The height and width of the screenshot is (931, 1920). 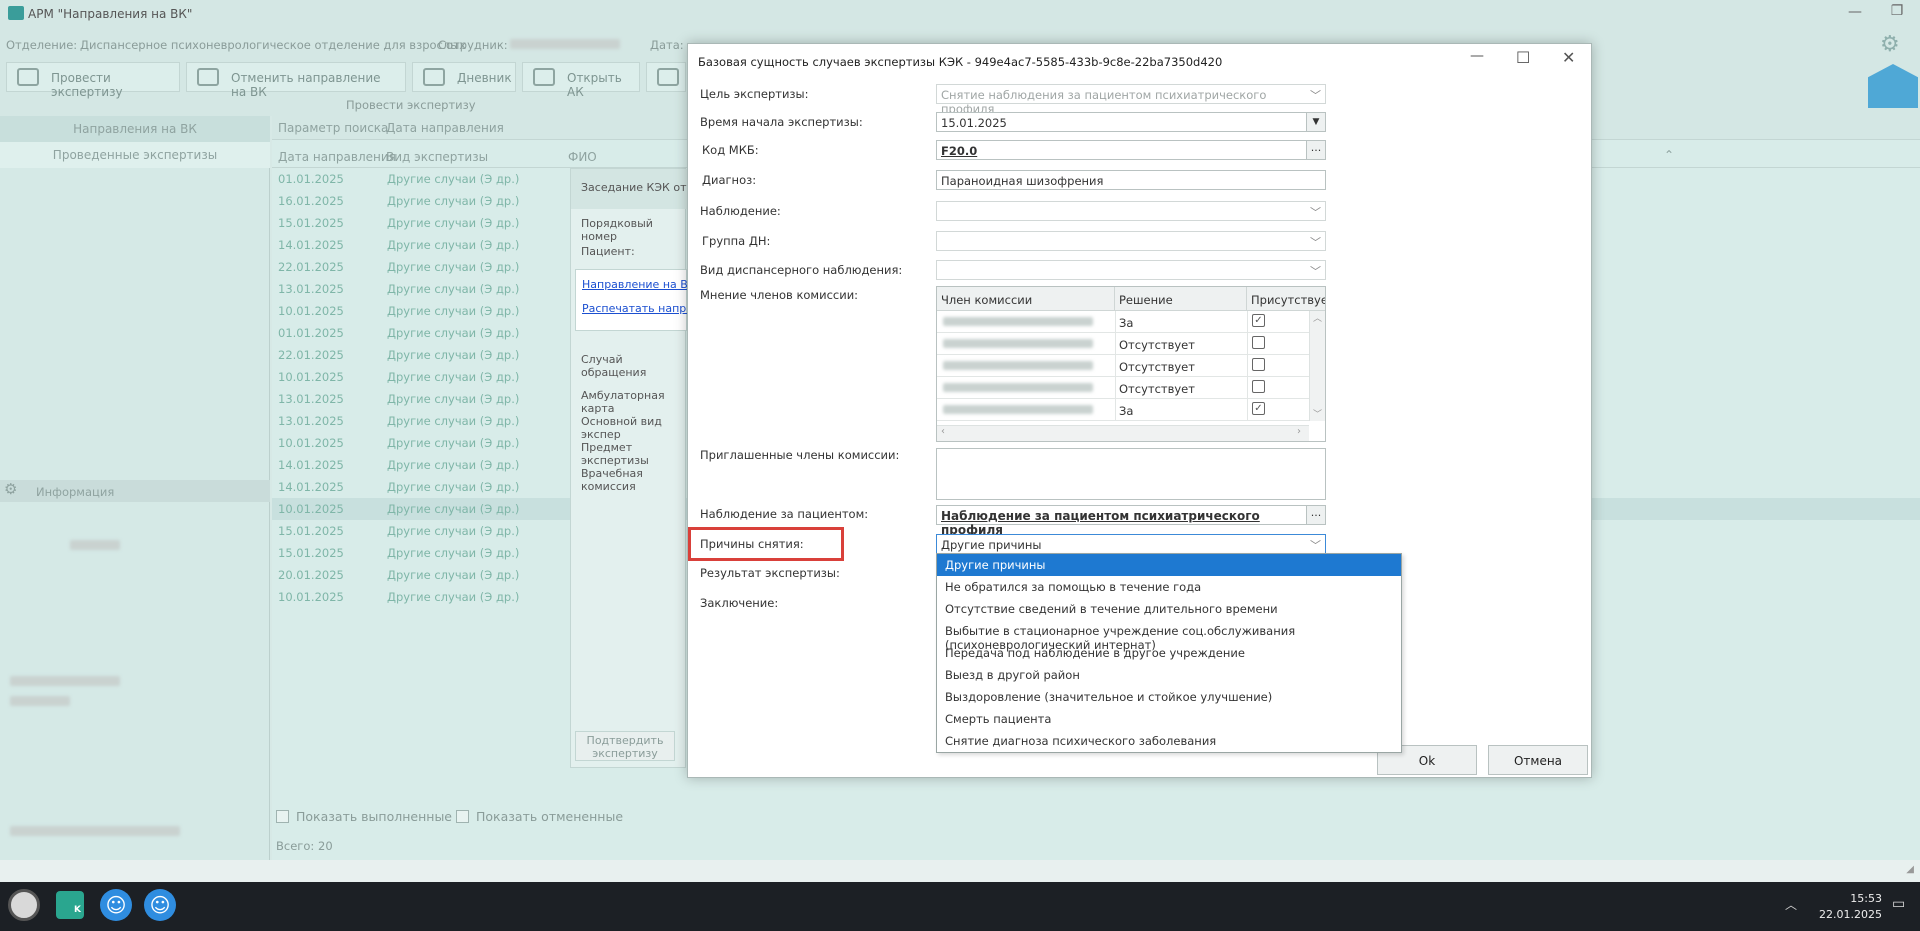 I want to click on dn-group-select: ﹀, so click(x=1131, y=241).